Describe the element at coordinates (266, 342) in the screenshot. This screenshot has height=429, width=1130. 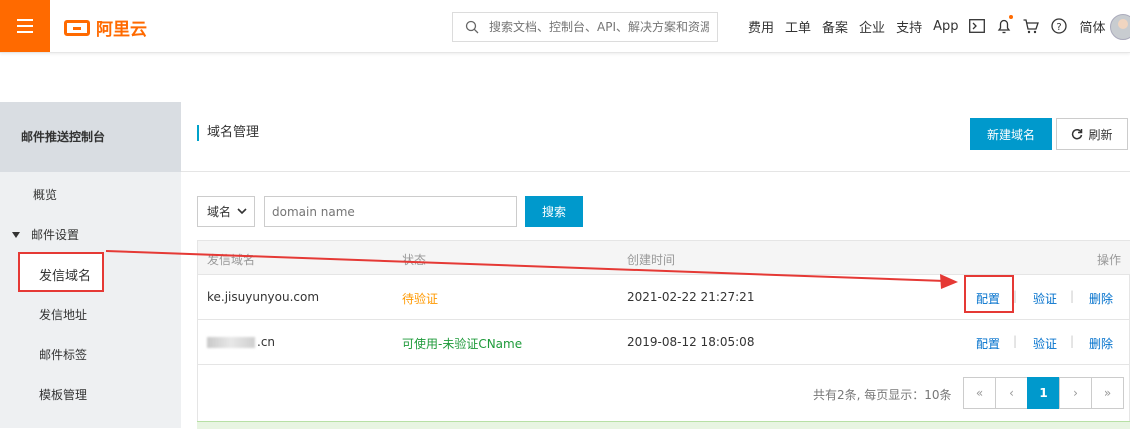
I see `domain-suffix: .cn` at that location.